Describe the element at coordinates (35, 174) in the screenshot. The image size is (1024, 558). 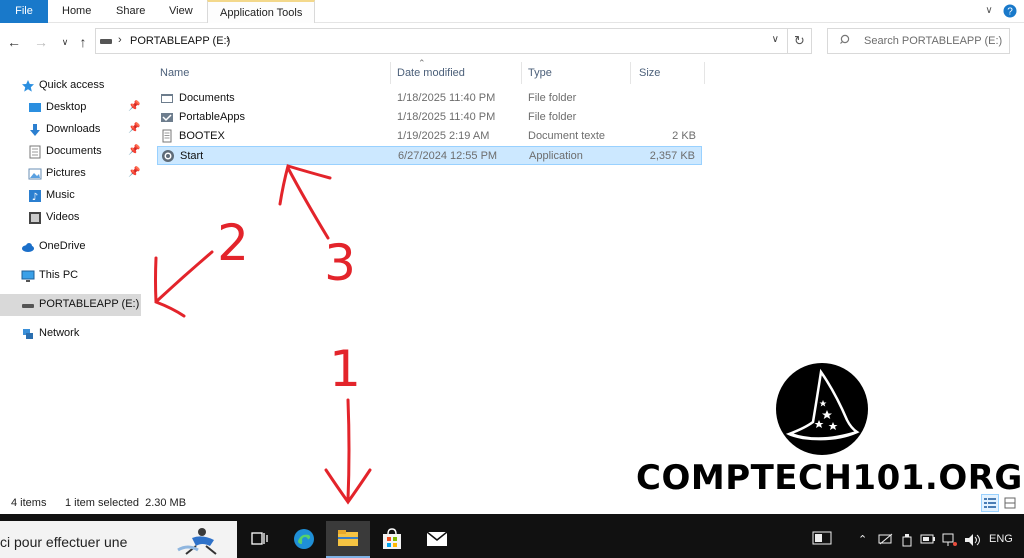
I see `pictures-folder-icon` at that location.